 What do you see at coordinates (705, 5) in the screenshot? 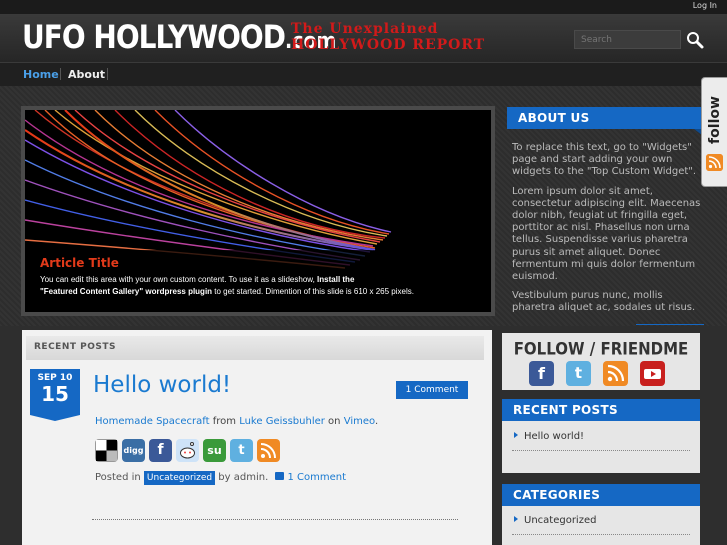
I see `login-link: Log In` at bounding box center [705, 5].